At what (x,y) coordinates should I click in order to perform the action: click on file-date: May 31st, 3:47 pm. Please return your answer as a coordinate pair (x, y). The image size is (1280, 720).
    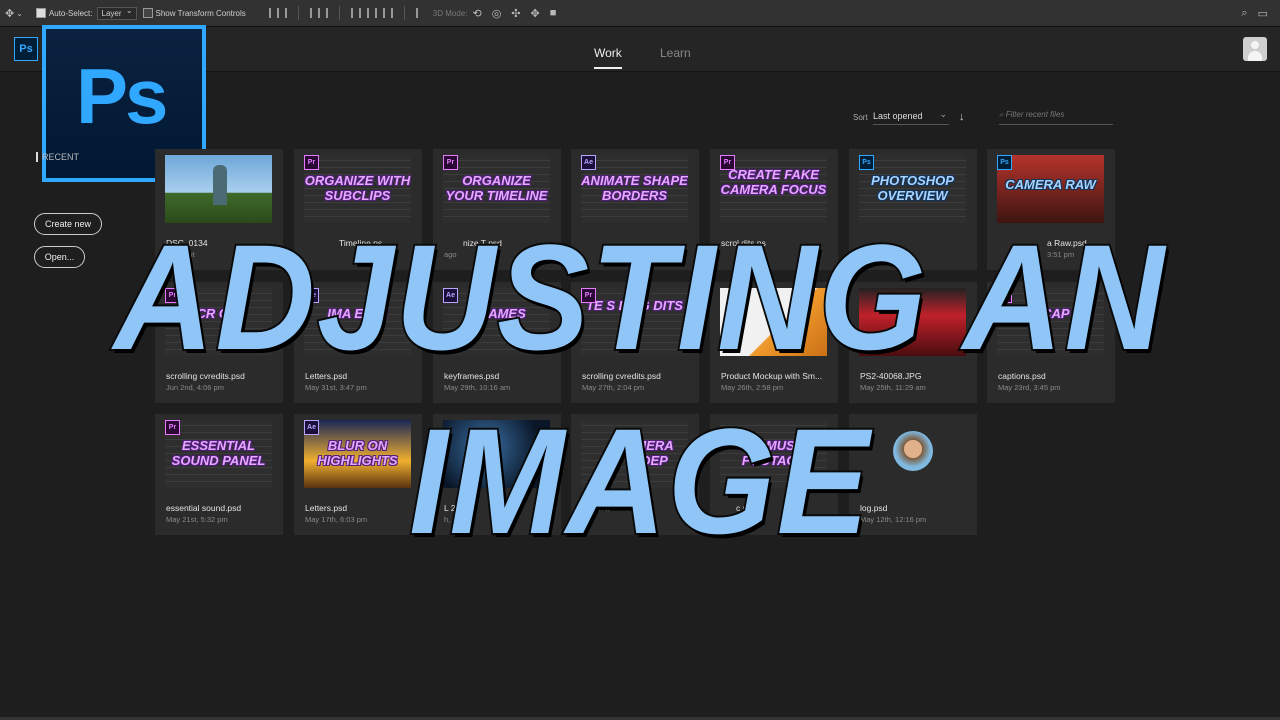
    Looking at the image, I should click on (336, 387).